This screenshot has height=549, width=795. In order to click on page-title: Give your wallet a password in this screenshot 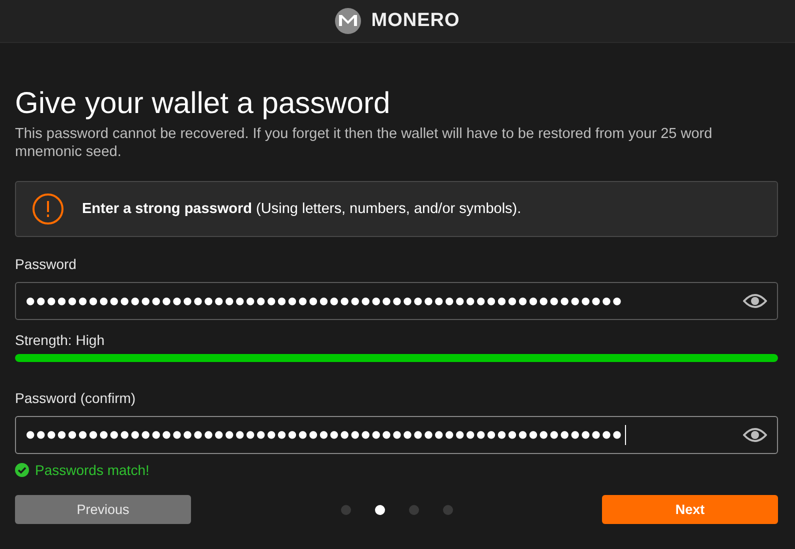, I will do `click(203, 104)`.